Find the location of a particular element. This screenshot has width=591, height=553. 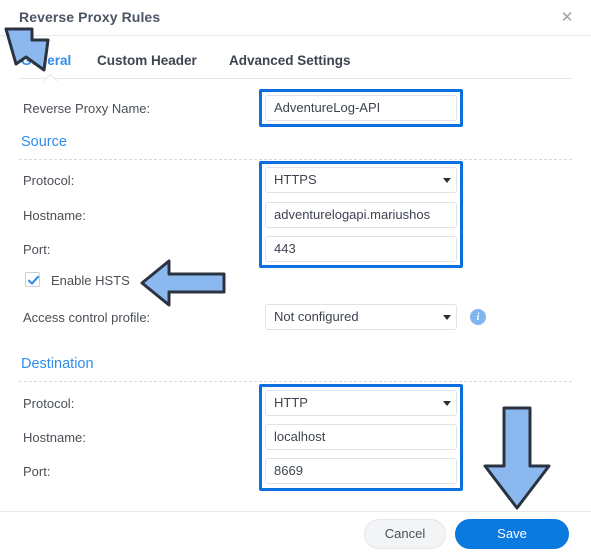

enable-hsts-label: Enable HSTS is located at coordinates (90, 280).